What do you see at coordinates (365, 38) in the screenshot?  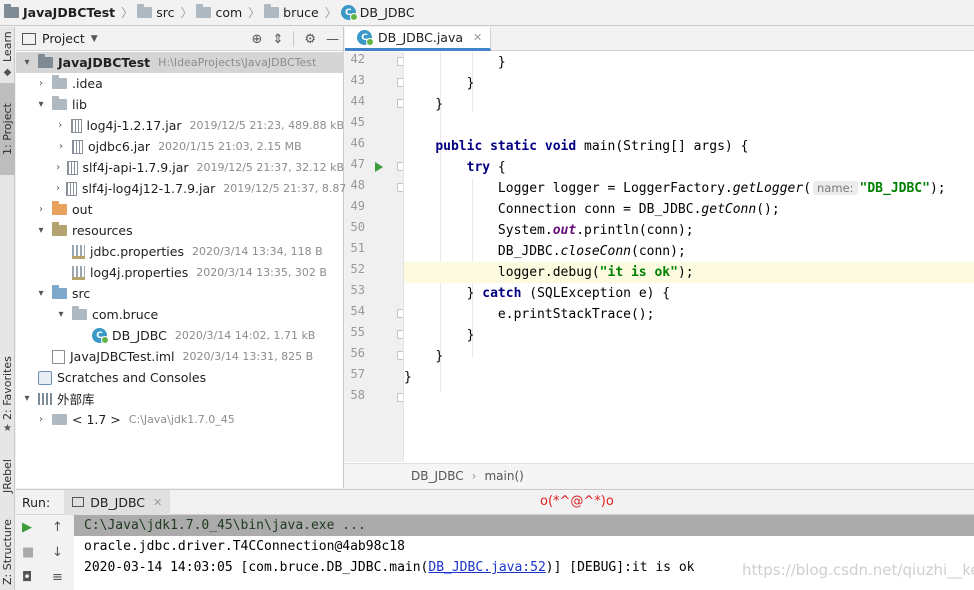 I see `java-class-icon: C` at bounding box center [365, 38].